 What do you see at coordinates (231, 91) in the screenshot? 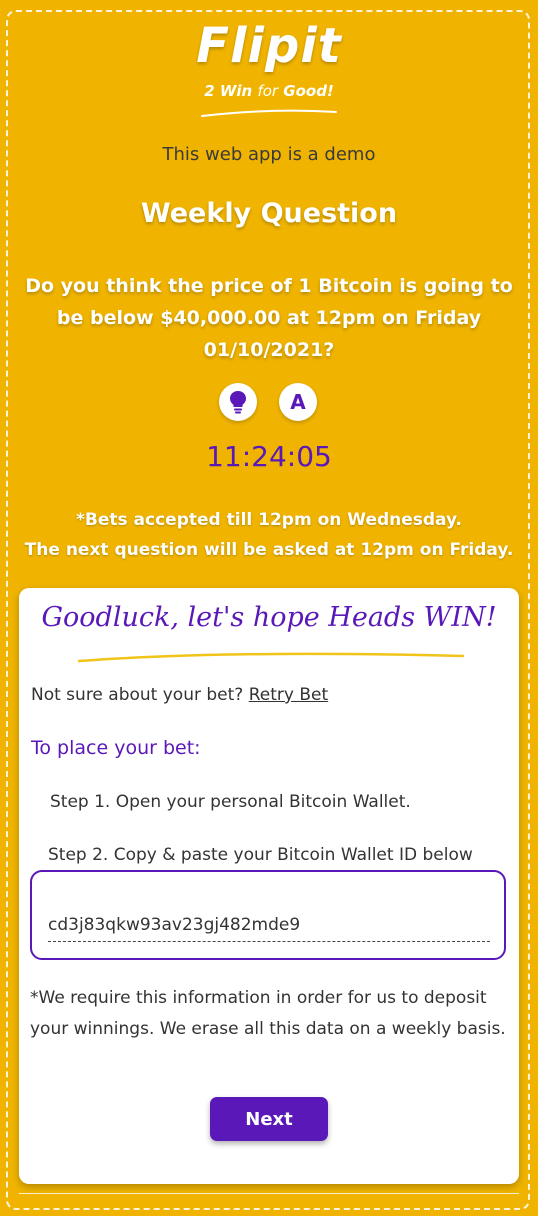
I see `tagline-prefix: 2 Win` at bounding box center [231, 91].